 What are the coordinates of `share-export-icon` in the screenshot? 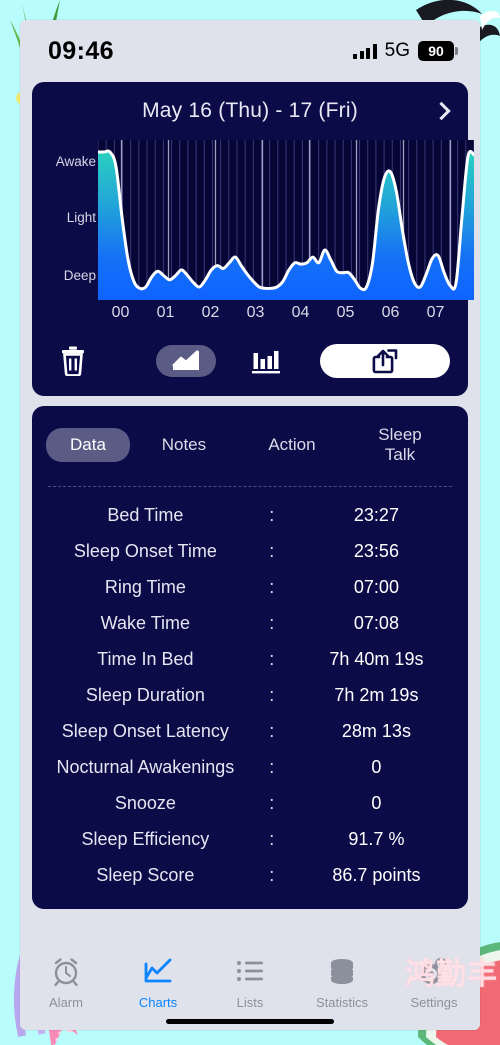 It's located at (385, 361).